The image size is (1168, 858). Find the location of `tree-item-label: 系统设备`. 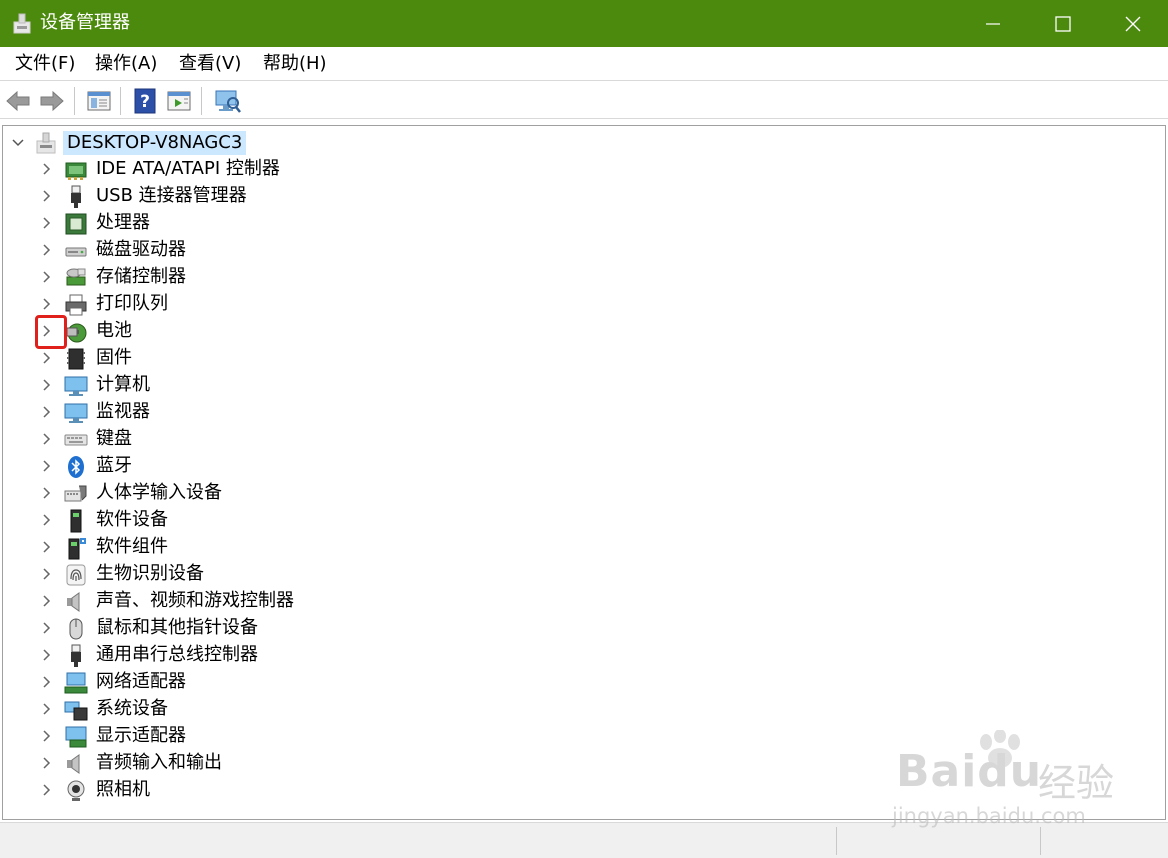

tree-item-label: 系统设备 is located at coordinates (132, 708).